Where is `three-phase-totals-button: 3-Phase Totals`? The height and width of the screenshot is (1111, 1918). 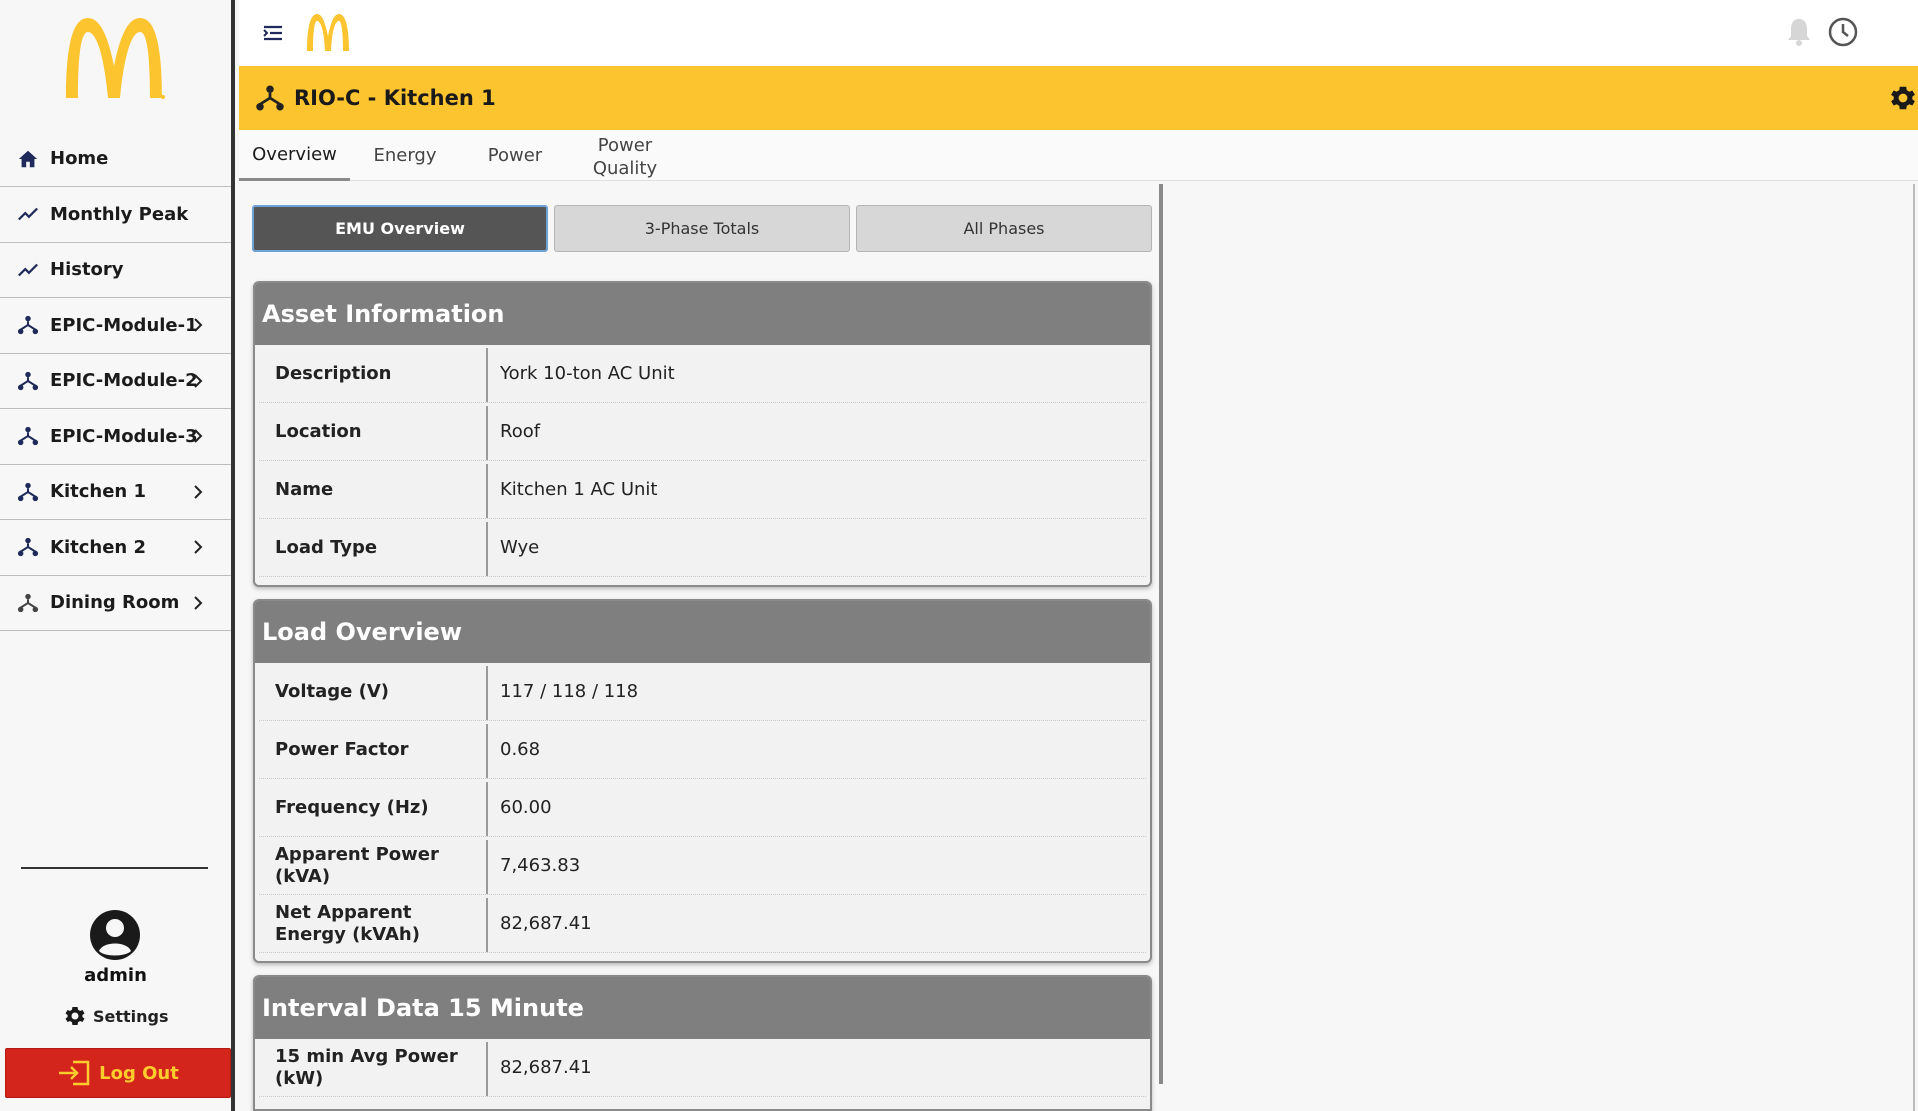
three-phase-totals-button: 3-Phase Totals is located at coordinates (702, 228).